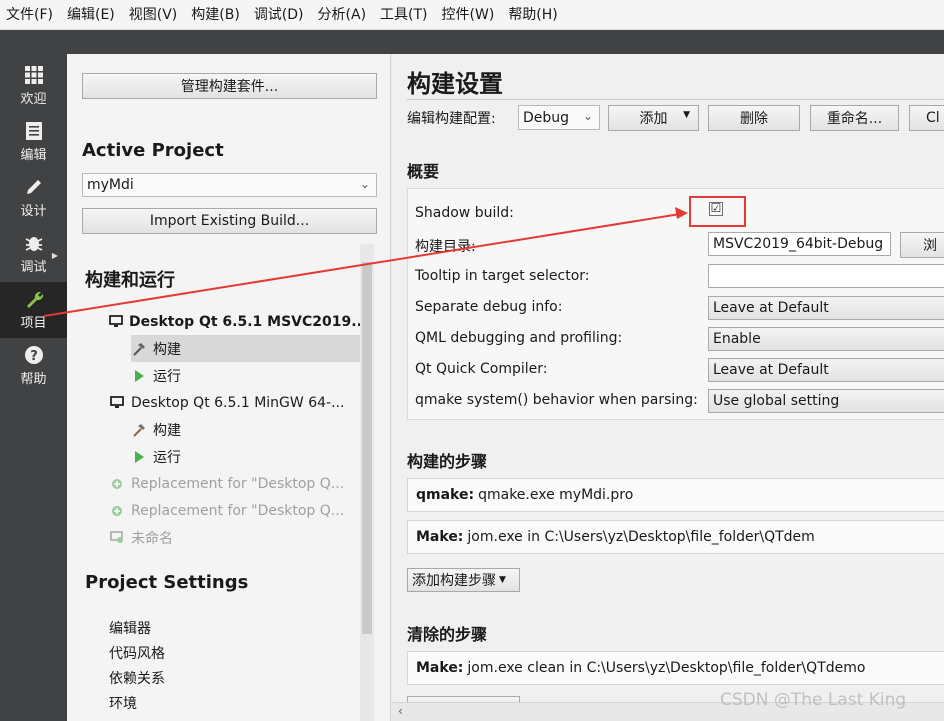 This screenshot has height=721, width=944. What do you see at coordinates (33, 379) in the screenshot?
I see `mode-help-label: 帮助` at bounding box center [33, 379].